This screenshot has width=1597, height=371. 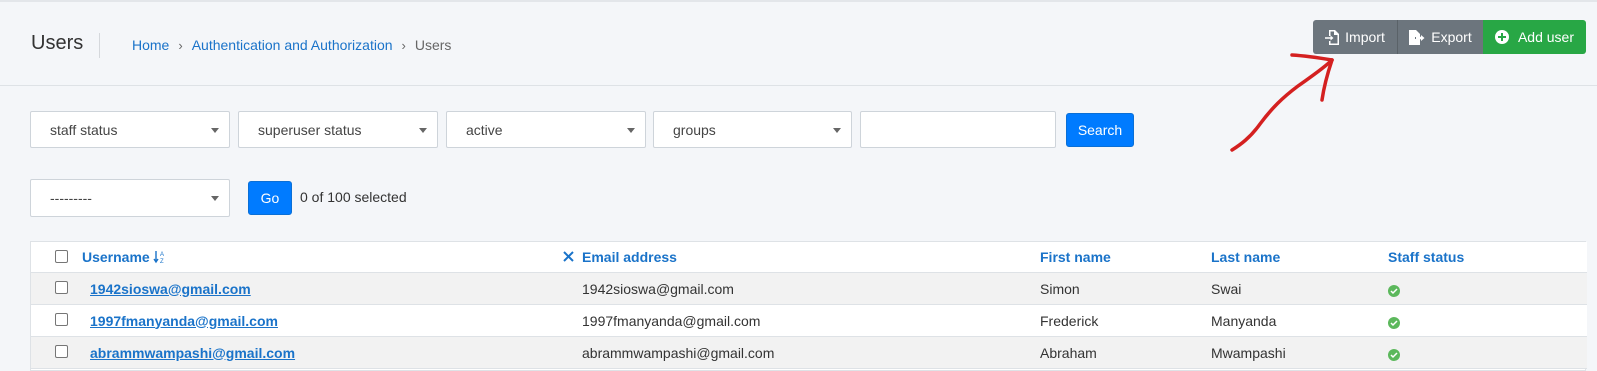 I want to click on title-divider, so click(x=99, y=45).